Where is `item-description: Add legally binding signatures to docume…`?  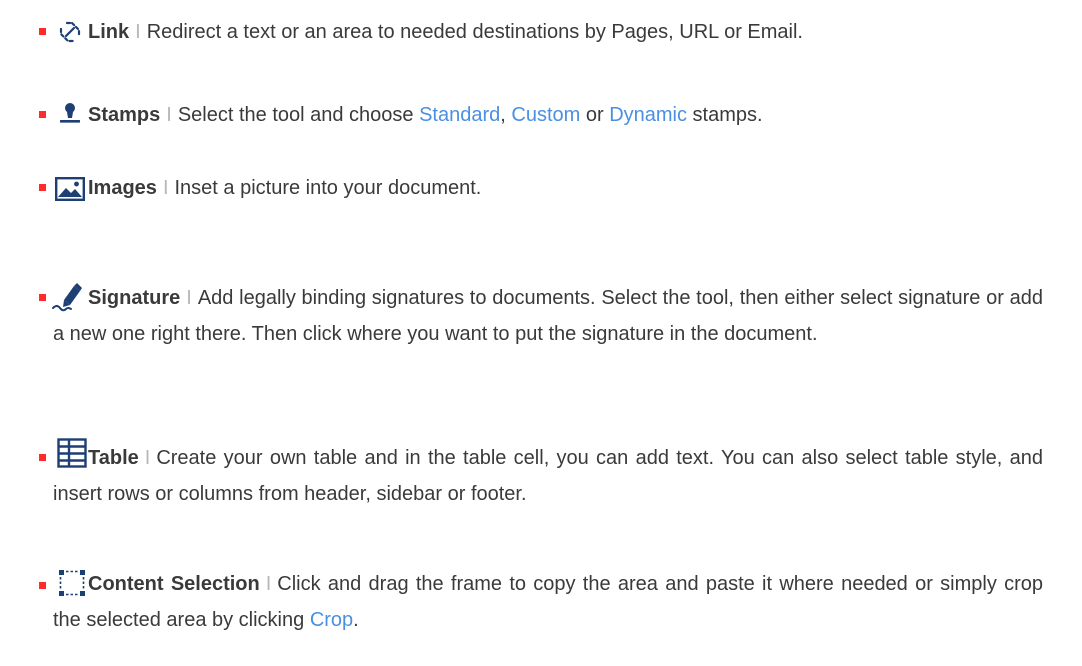
item-description: Add legally binding signatures to docume… is located at coordinates (548, 316).